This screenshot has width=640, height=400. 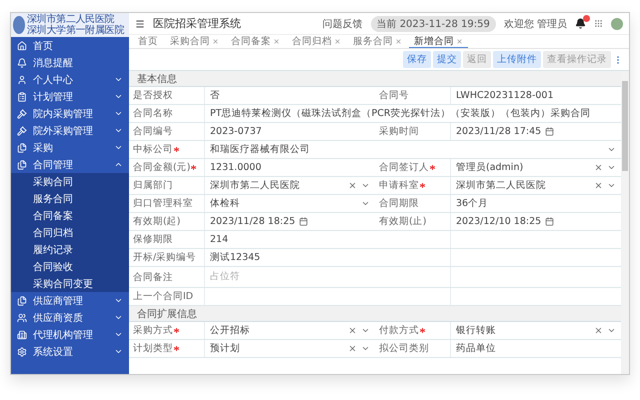 What do you see at coordinates (148, 41) in the screenshot?
I see `tab: 首页` at bounding box center [148, 41].